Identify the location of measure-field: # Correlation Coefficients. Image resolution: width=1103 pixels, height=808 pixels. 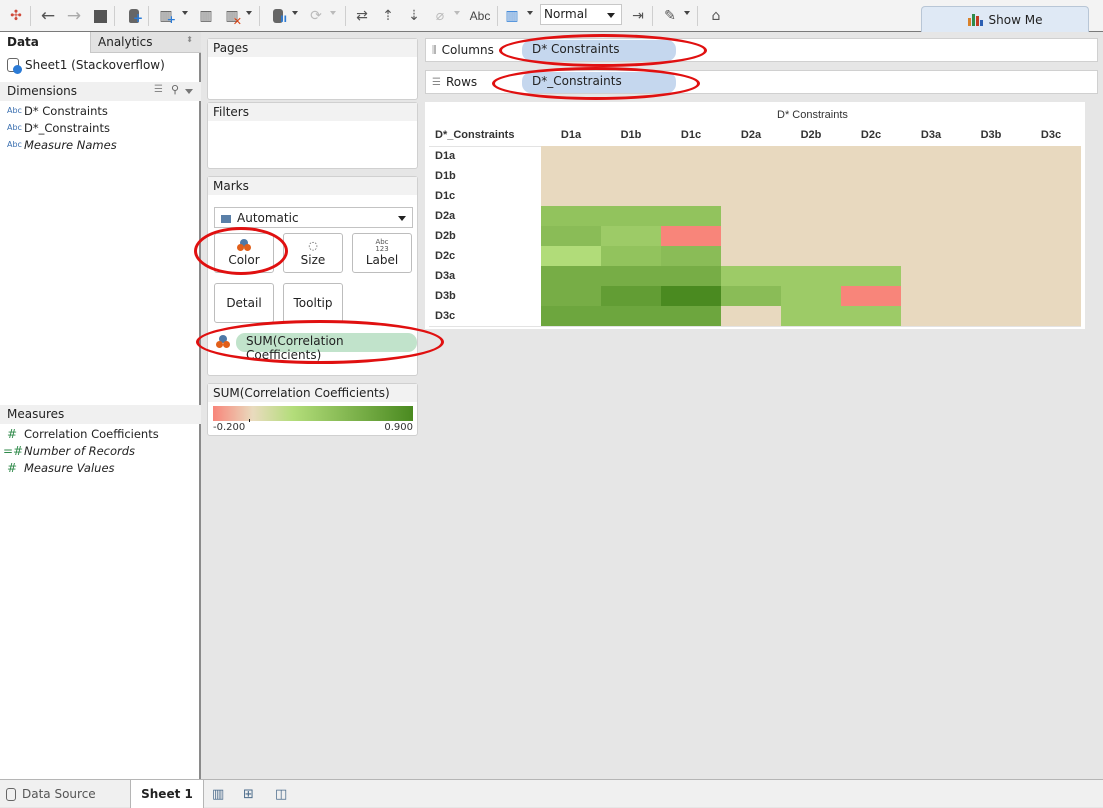
(100, 433).